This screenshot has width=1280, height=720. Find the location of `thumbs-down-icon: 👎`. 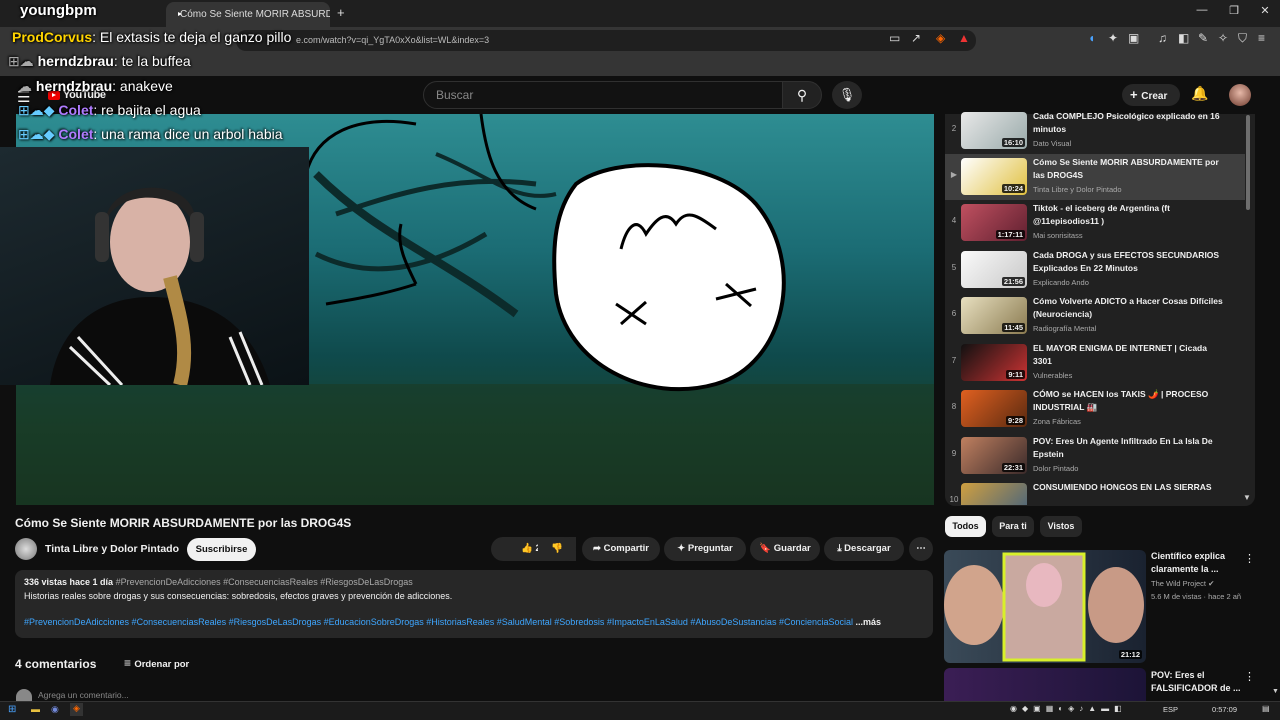

thumbs-down-icon: 👎 is located at coordinates (557, 548).